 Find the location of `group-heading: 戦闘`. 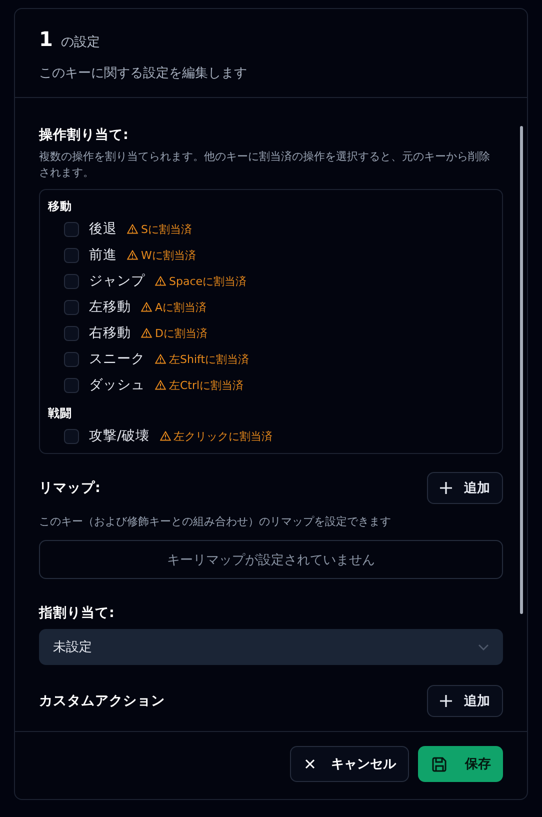

group-heading: 戦闘 is located at coordinates (60, 413).